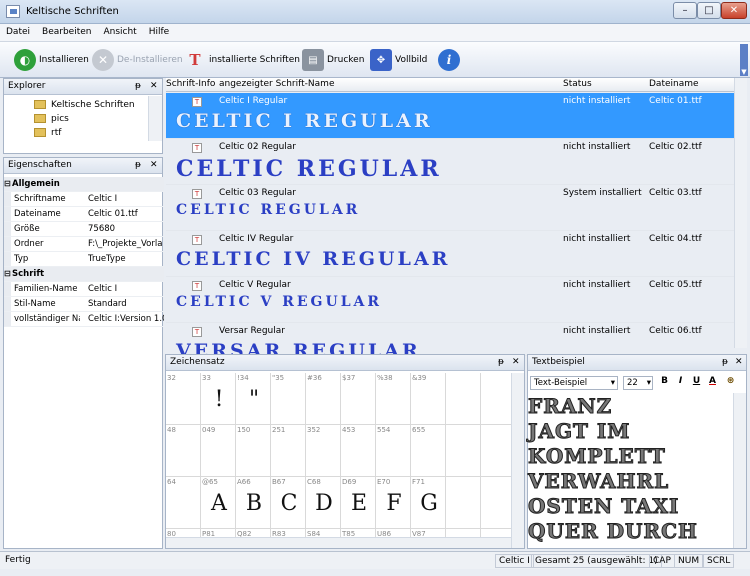 The width and height of the screenshot is (750, 576). What do you see at coordinates (638, 383) in the screenshot?
I see `font-size-select: 22 ▾` at bounding box center [638, 383].